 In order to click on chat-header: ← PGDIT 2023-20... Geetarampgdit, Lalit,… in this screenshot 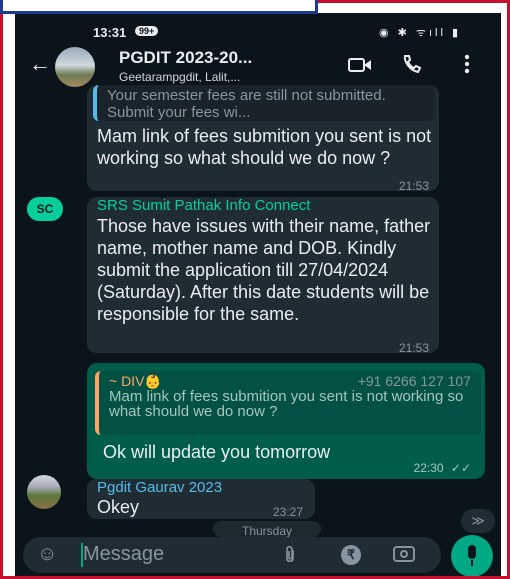, I will do `click(258, 66)`.